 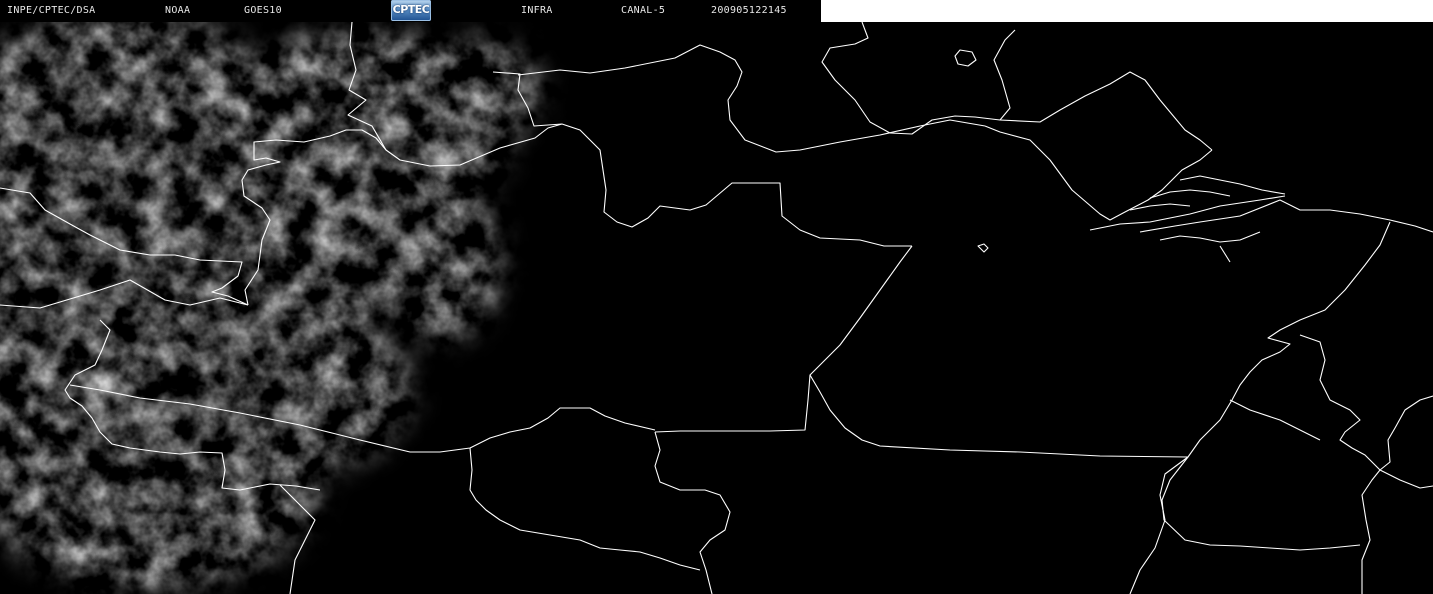 I want to click on agency-label: NOAA, so click(x=178, y=10).